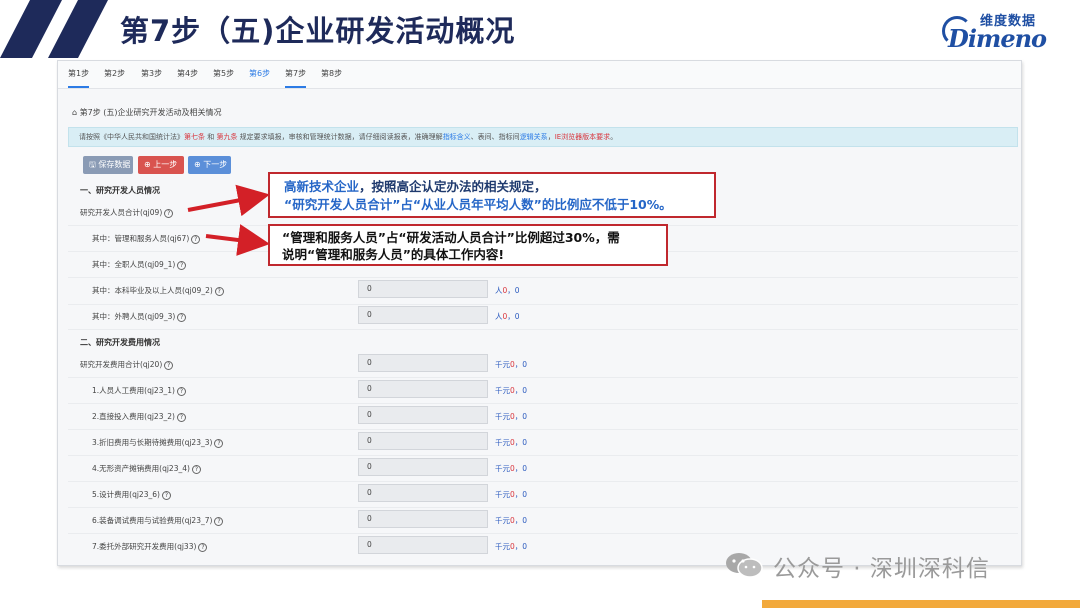 This screenshot has height=608, width=1080. I want to click on notice-text: ，, so click(551, 137).